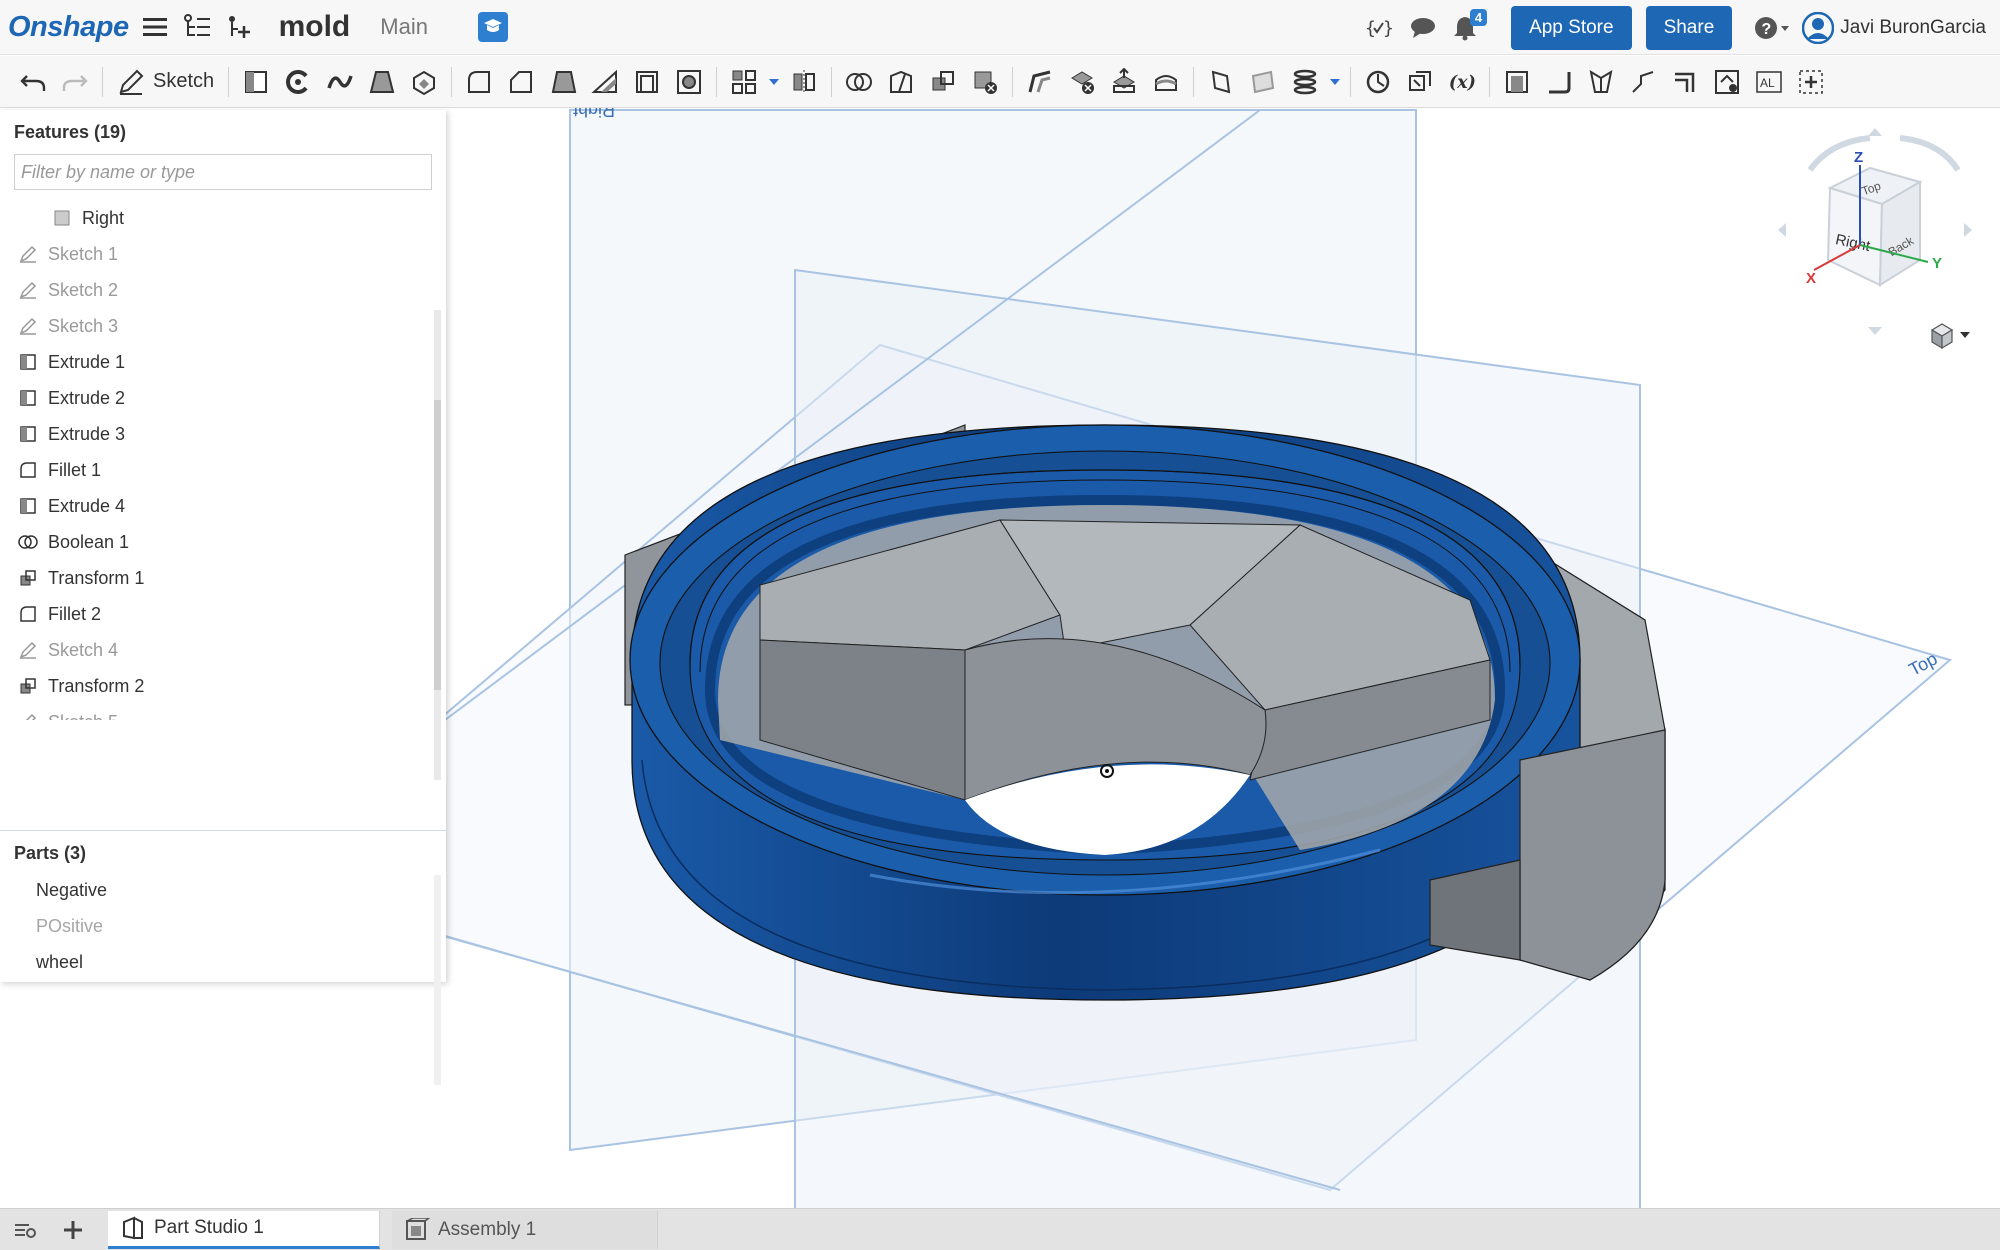 The image size is (2000, 1250). What do you see at coordinates (1166, 82) in the screenshot?
I see `replace-face-icon` at bounding box center [1166, 82].